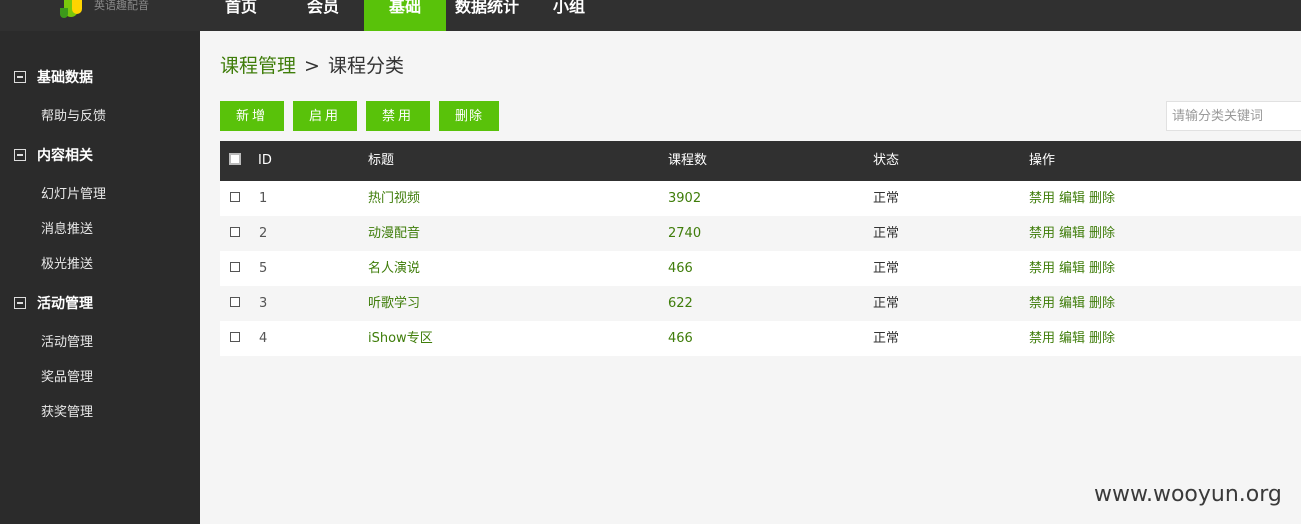  Describe the element at coordinates (65, 78) in the screenshot. I see `sidebar-group-label: 基础数据` at that location.